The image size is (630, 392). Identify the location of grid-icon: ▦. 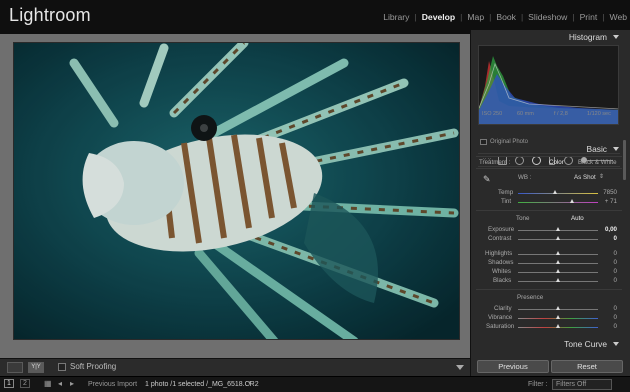
(48, 383).